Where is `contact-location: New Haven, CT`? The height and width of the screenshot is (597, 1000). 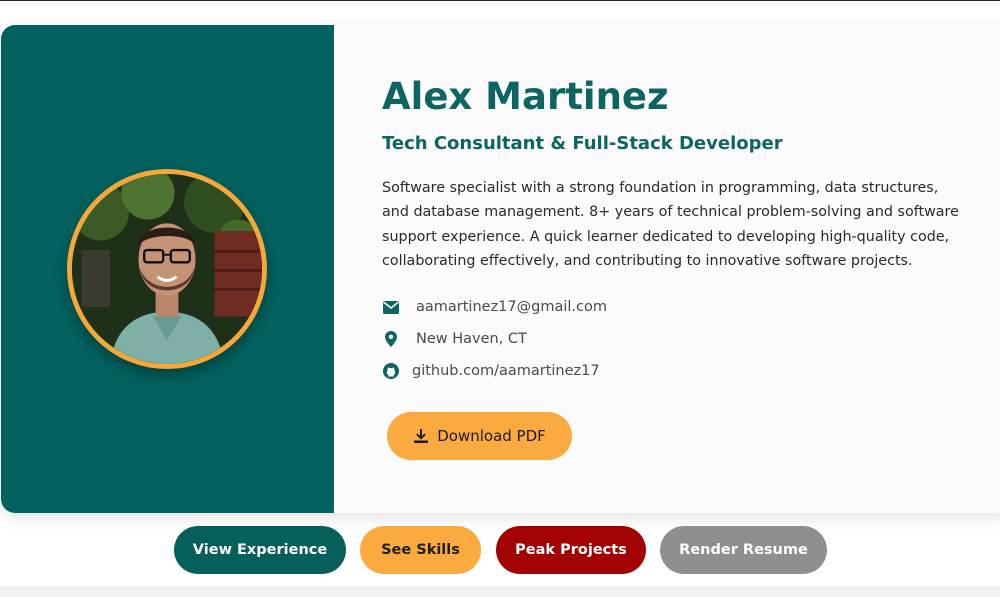
contact-location: New Haven, CT is located at coordinates (454, 339).